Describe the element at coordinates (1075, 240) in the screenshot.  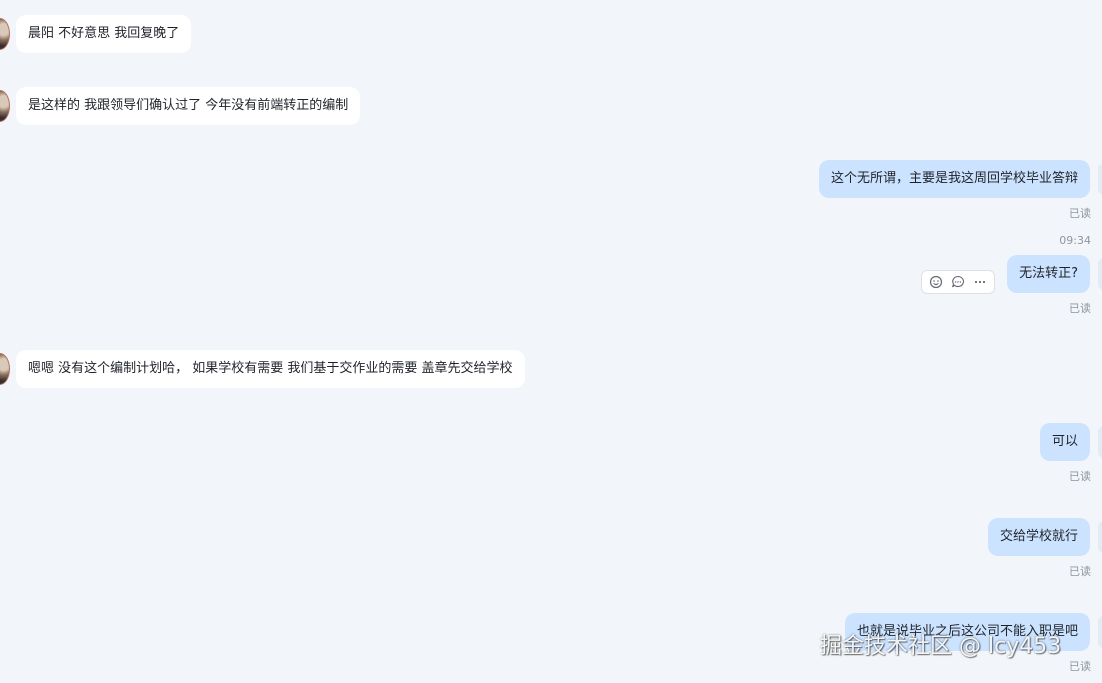
I see `message-timestamp: 09:34` at that location.